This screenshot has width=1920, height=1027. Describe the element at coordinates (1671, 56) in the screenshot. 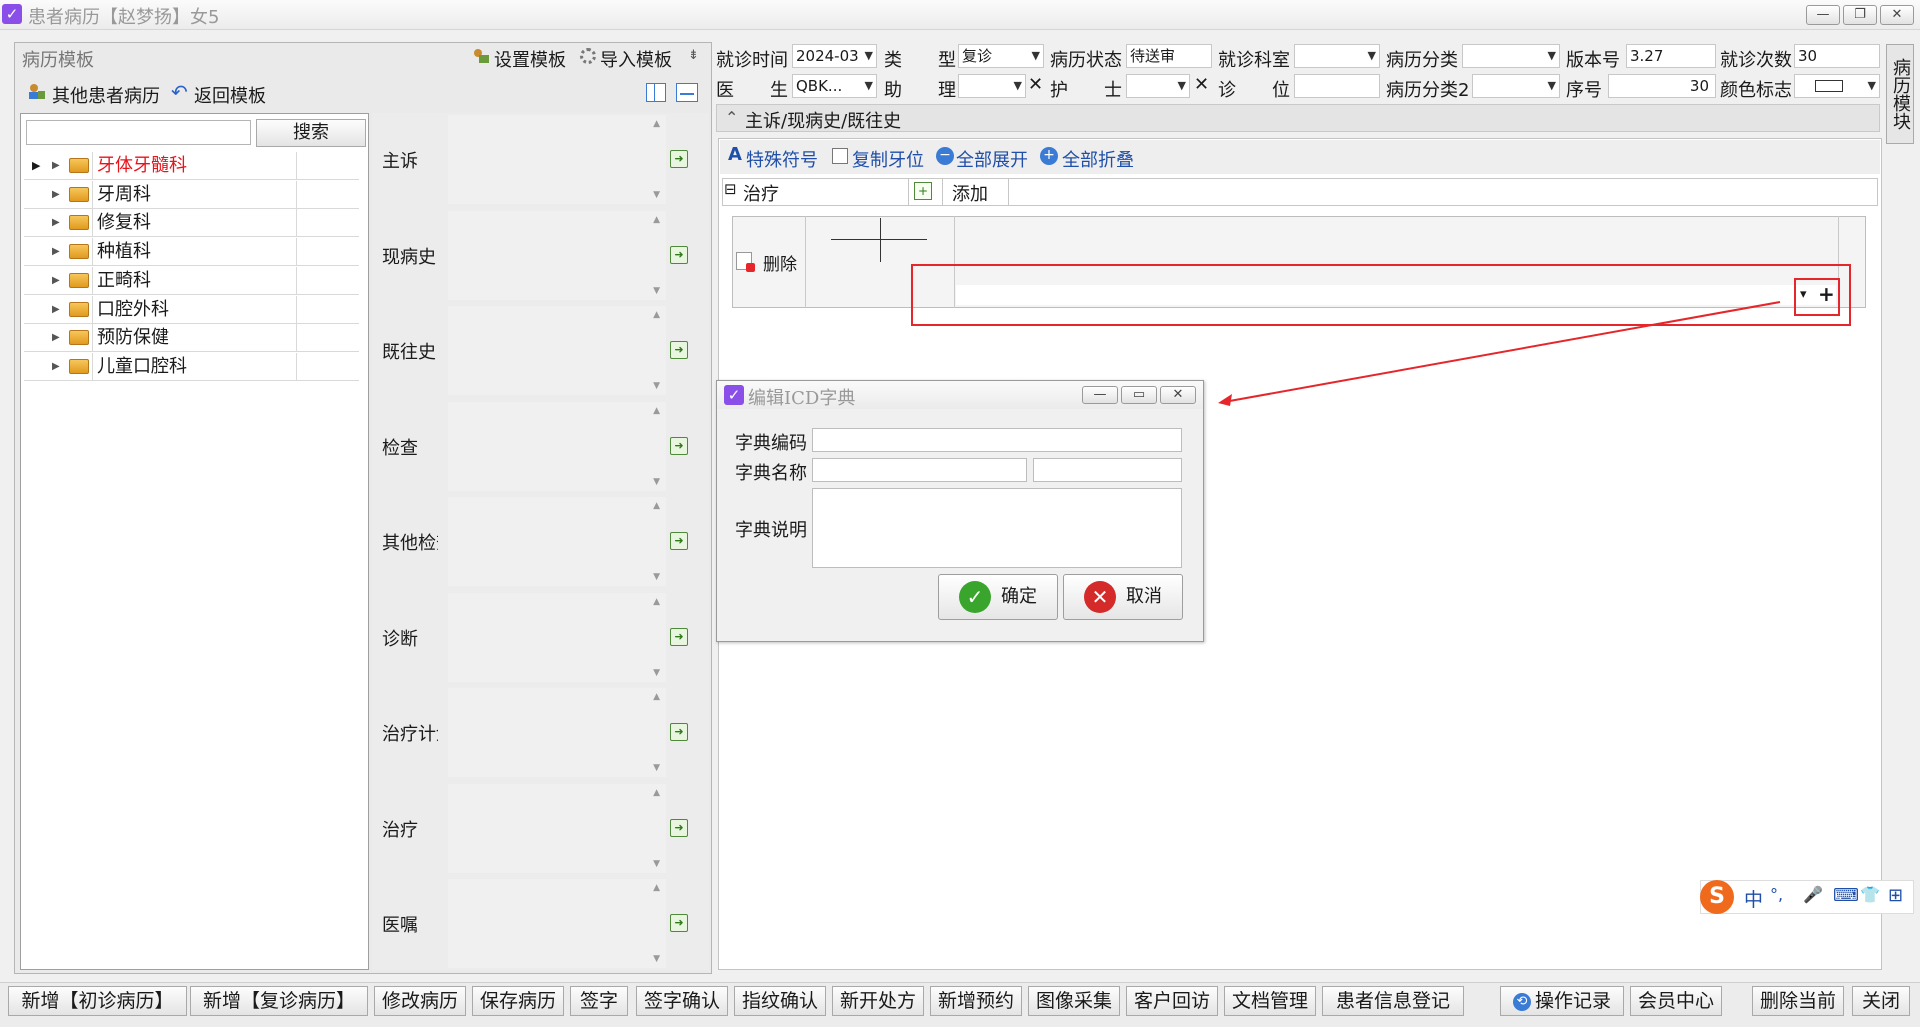

I see `version-field: 3.27` at that location.